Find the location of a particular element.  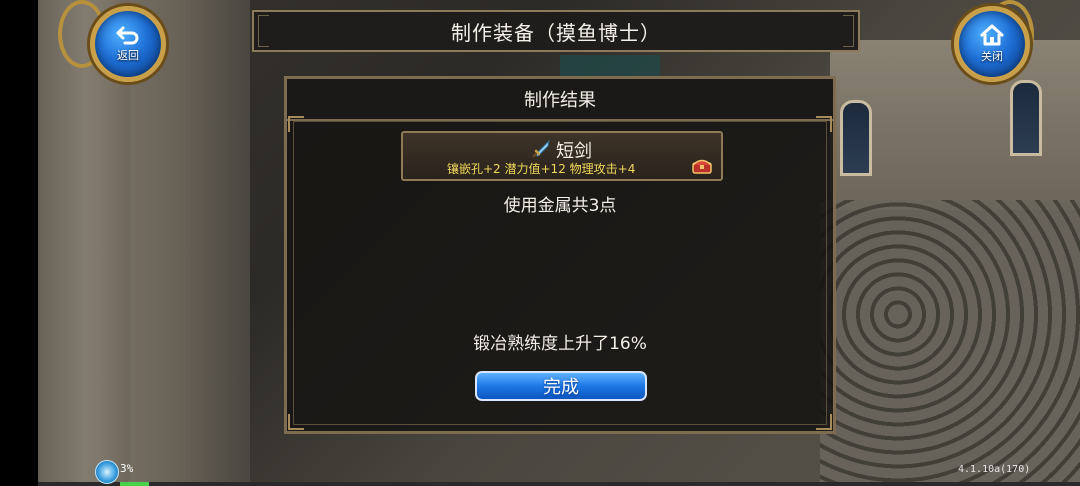

window-title-bar: 制作装备（摸鱼博士） is located at coordinates (556, 31).